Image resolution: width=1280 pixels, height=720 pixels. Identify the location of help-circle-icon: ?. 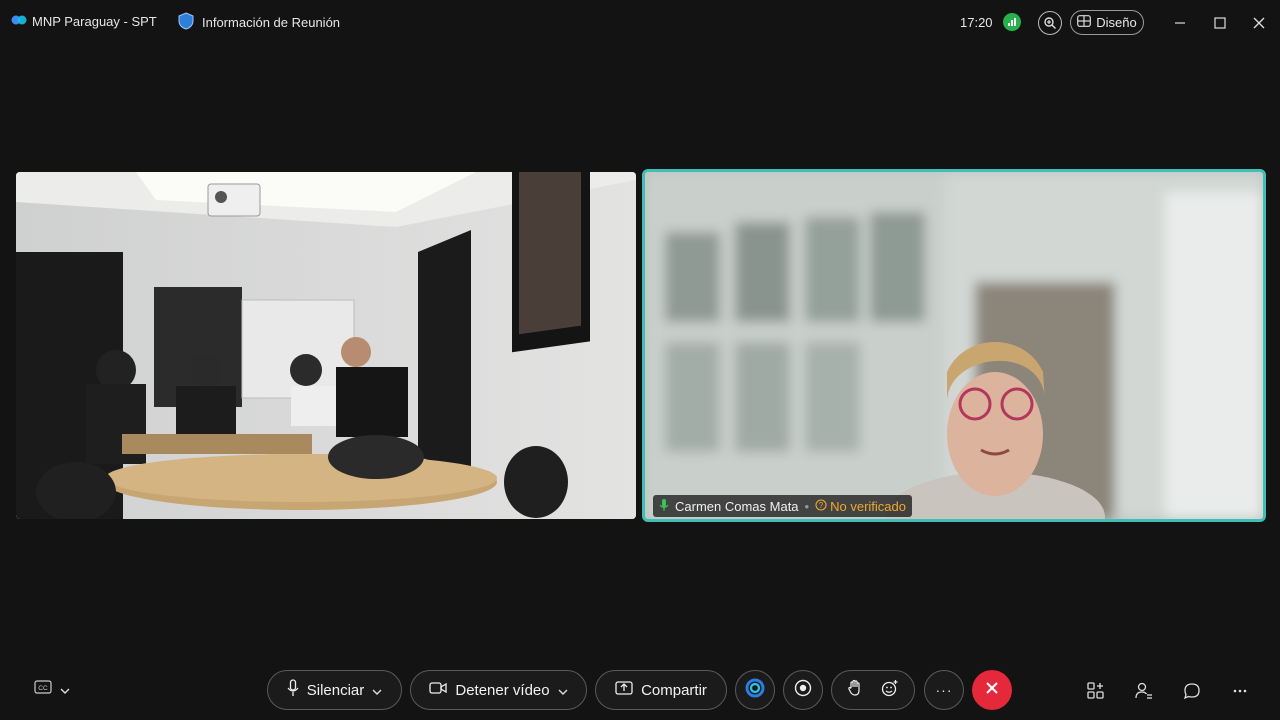
(821, 506).